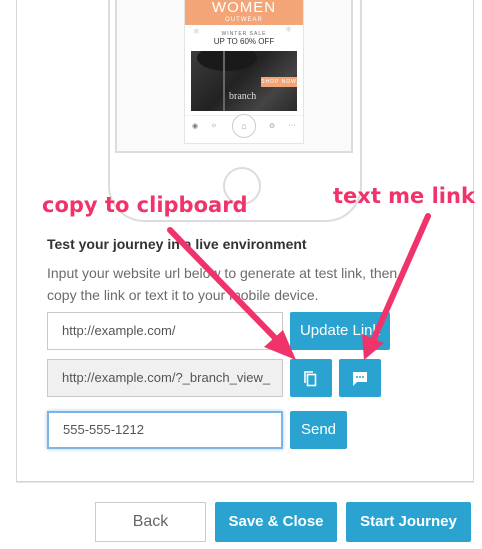 This screenshot has width=482, height=549. I want to click on annotation-arrows, so click(299, 286).